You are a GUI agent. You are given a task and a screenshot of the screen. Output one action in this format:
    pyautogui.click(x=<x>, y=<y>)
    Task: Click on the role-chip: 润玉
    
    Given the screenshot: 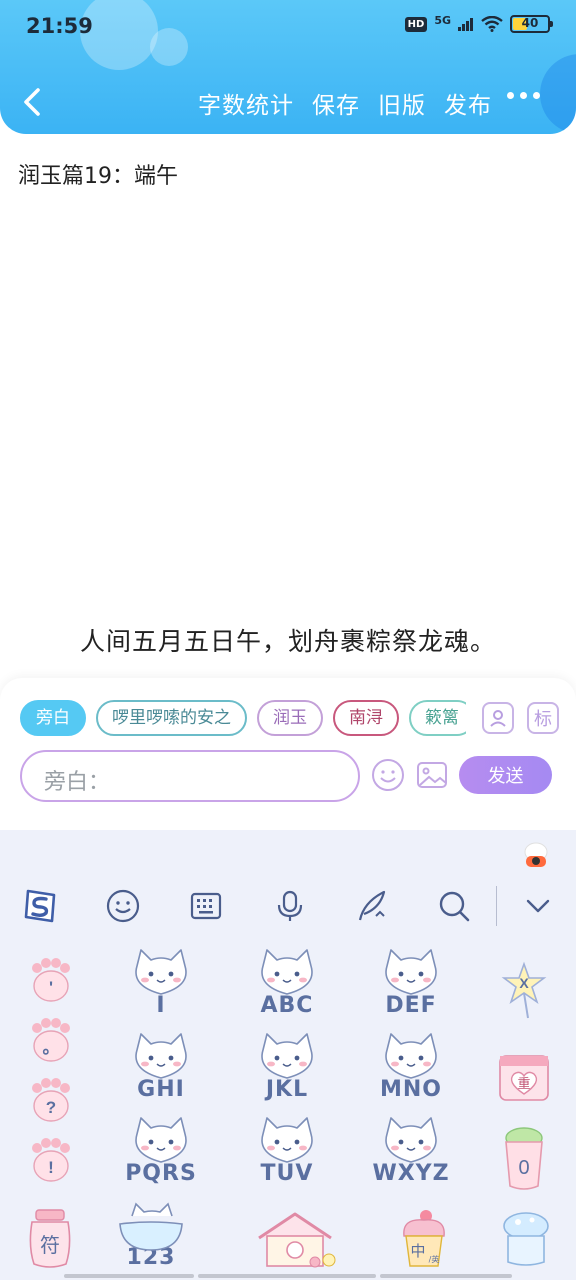 What is the action you would take?
    pyautogui.click(x=290, y=718)
    